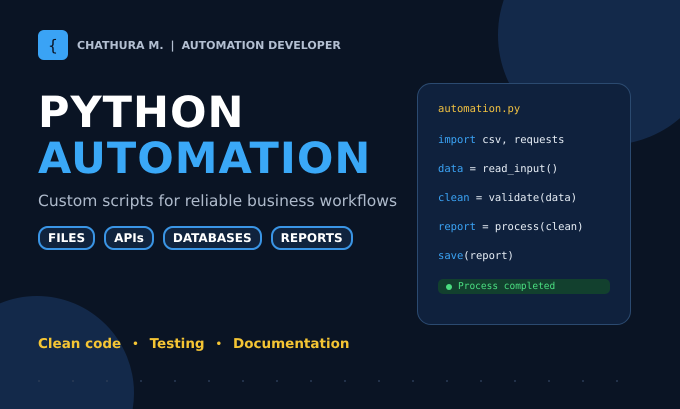 The width and height of the screenshot is (680, 409). Describe the element at coordinates (212, 238) in the screenshot. I see `tag-label: DATABASES` at that location.